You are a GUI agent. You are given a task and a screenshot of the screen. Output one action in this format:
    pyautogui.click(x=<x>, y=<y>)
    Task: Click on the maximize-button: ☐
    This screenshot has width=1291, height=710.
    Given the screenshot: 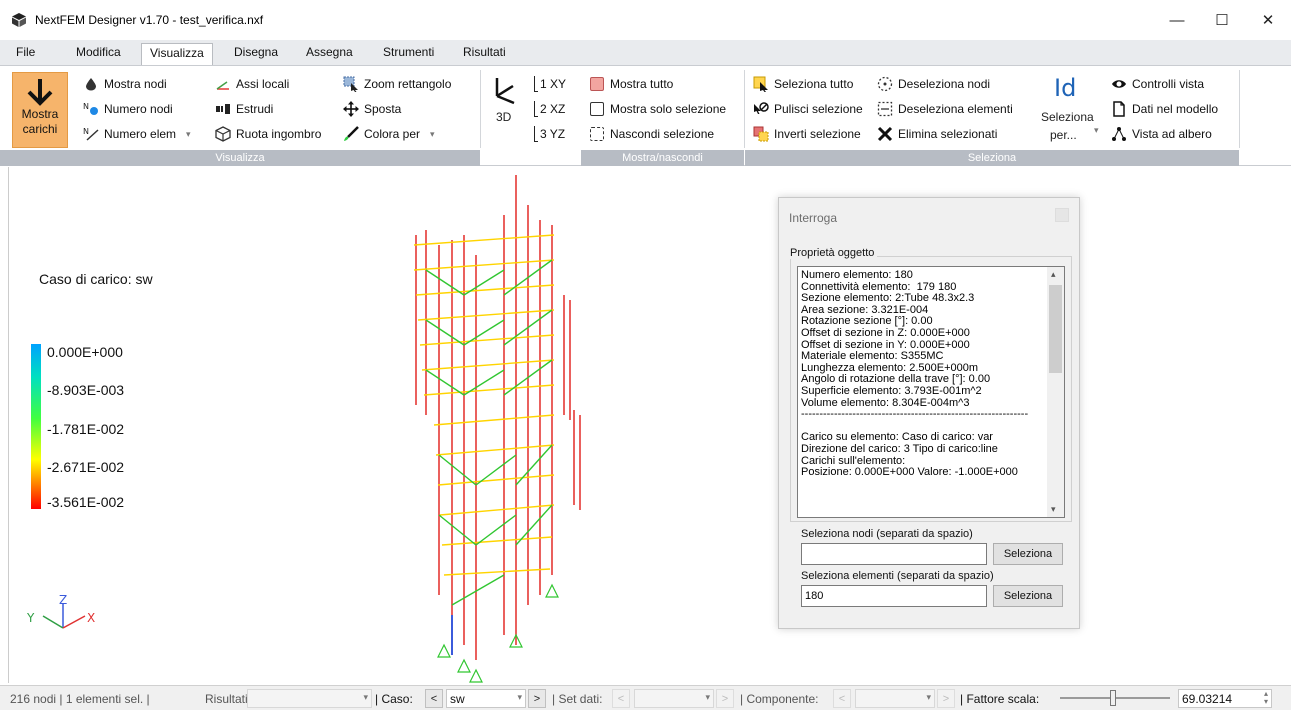 What is the action you would take?
    pyautogui.click(x=1222, y=20)
    